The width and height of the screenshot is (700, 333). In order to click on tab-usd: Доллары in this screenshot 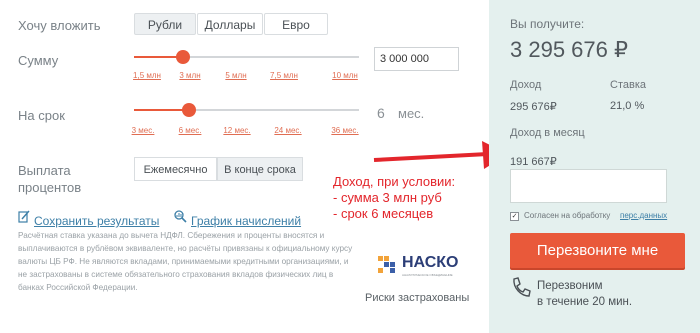, I will do `click(230, 24)`.